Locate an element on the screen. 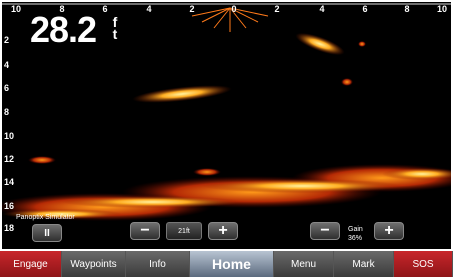 Image resolution: width=453 pixels, height=277 pixels. x-tick: 0 is located at coordinates (234, 9).